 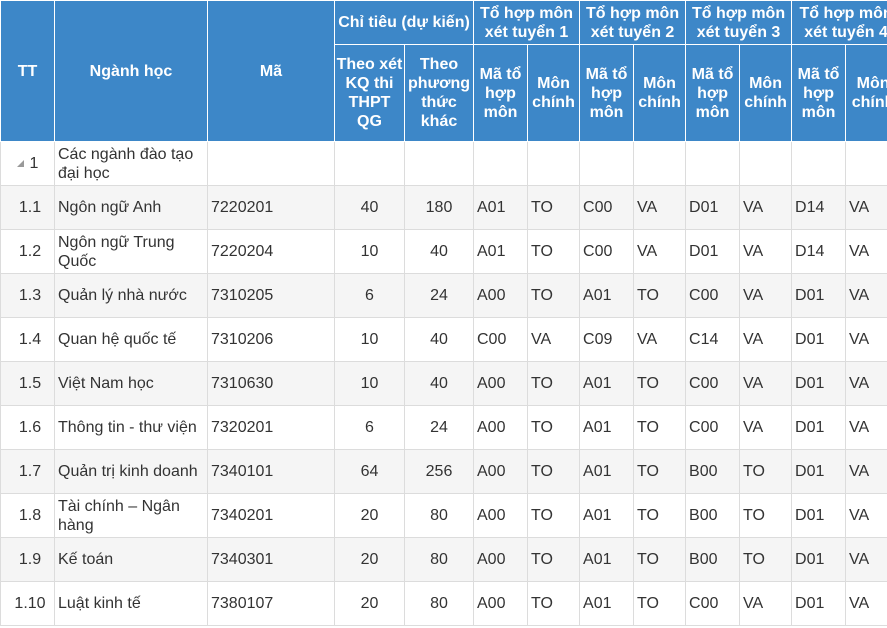 What do you see at coordinates (553, 339) in the screenshot?
I see `combo-1-main: VA` at bounding box center [553, 339].